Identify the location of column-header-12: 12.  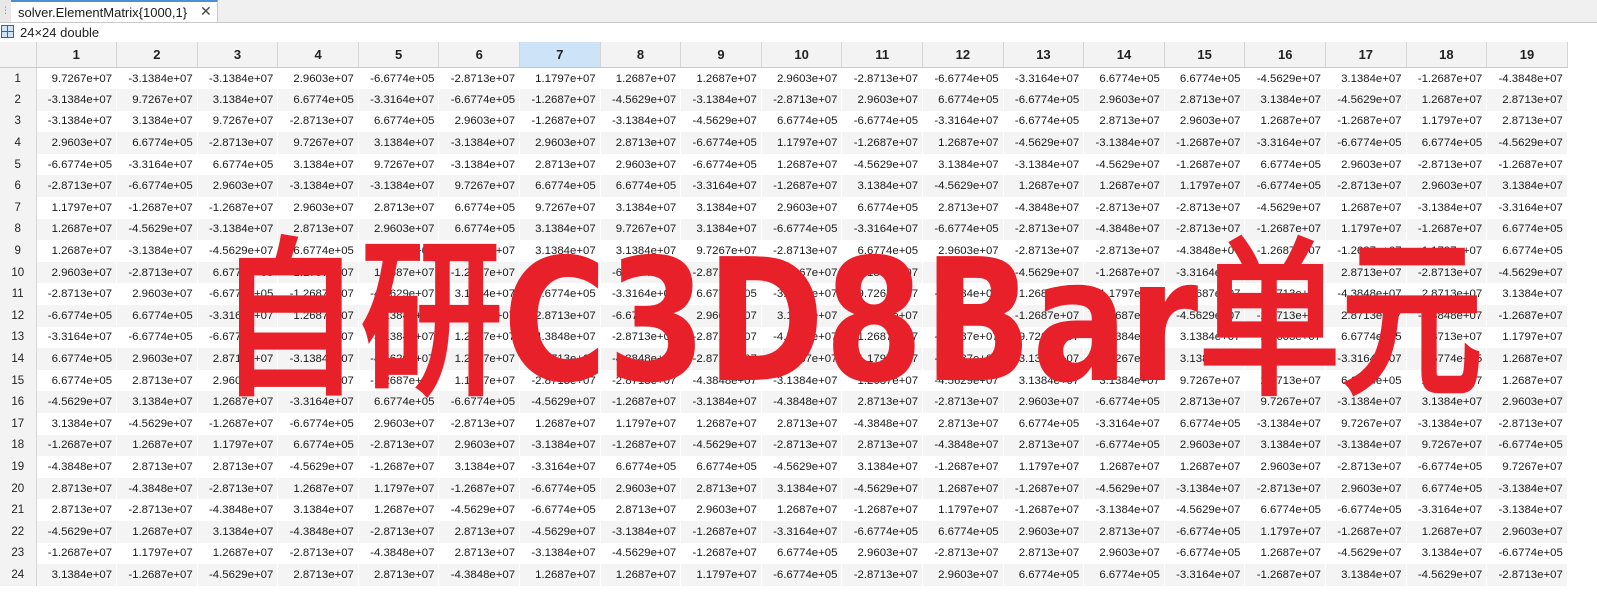
(963, 55).